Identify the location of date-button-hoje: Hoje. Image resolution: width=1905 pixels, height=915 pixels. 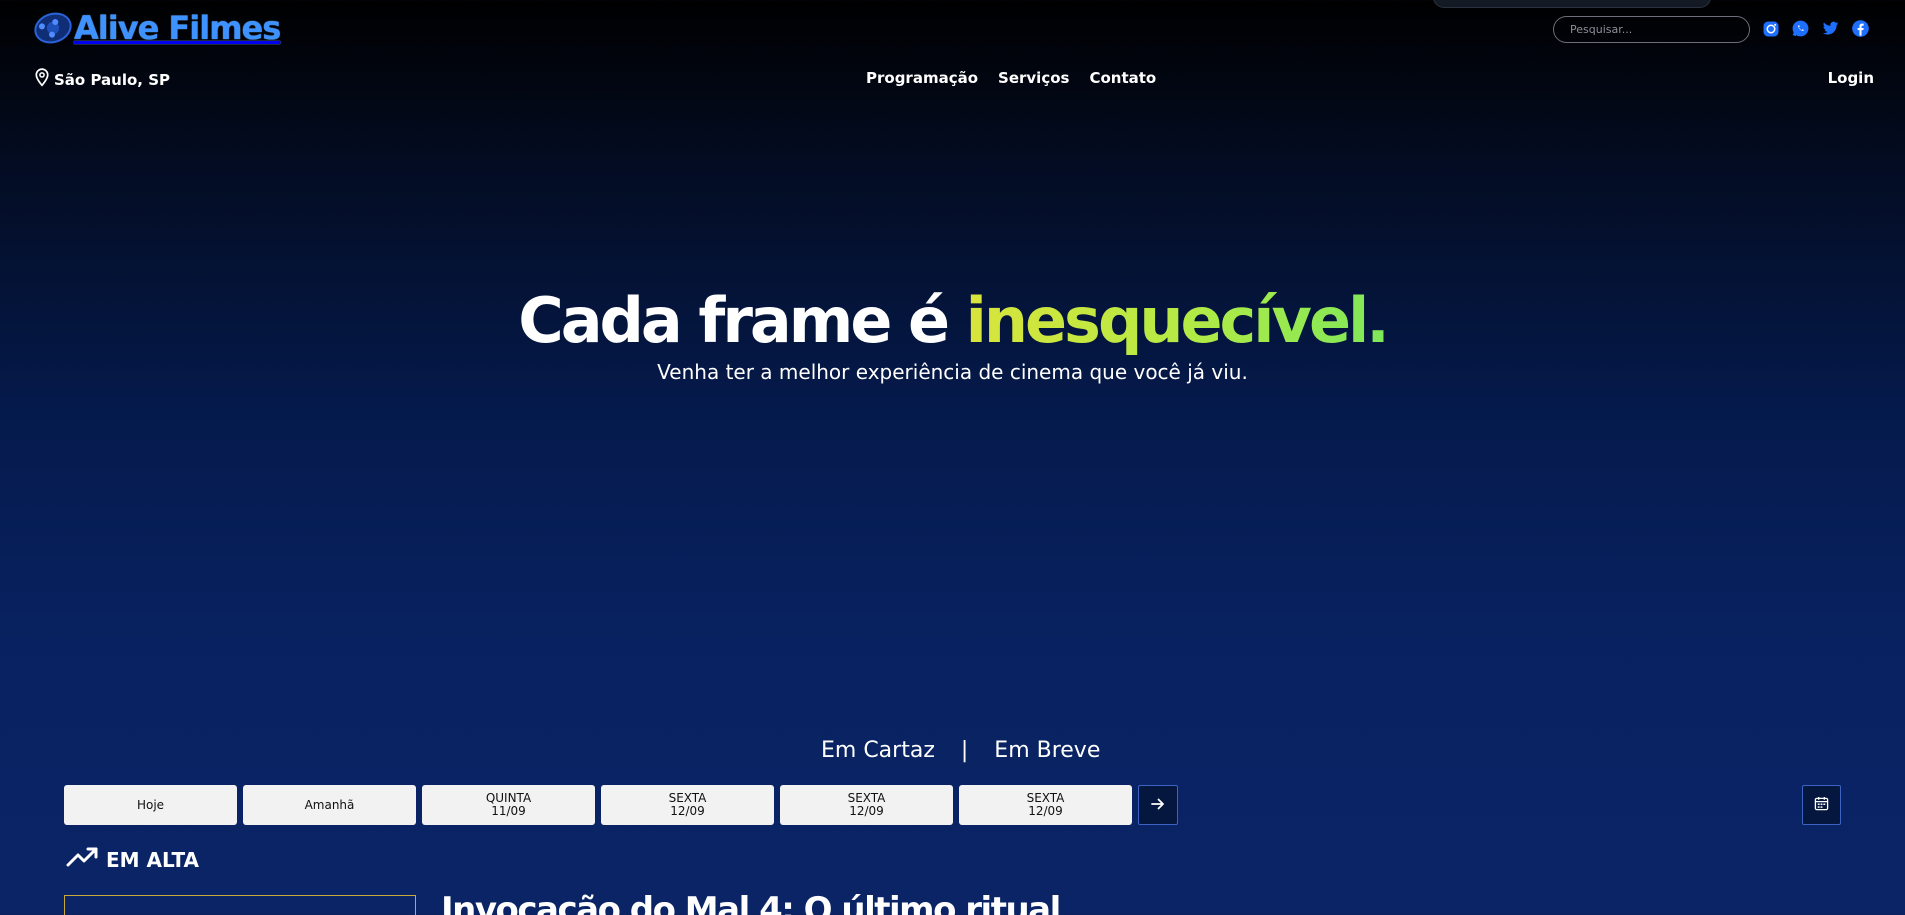
(150, 805).